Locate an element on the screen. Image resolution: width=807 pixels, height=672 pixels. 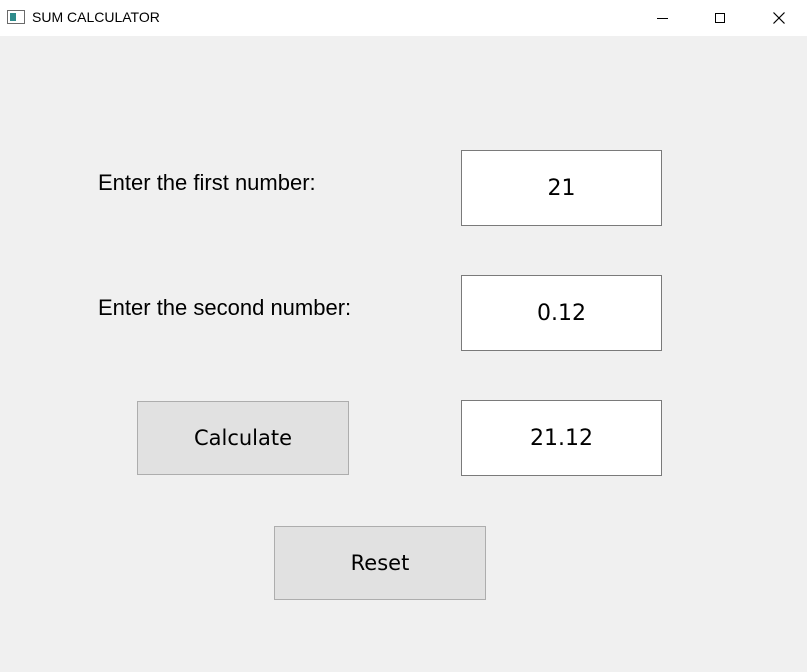
reset-button: Reset is located at coordinates (380, 563).